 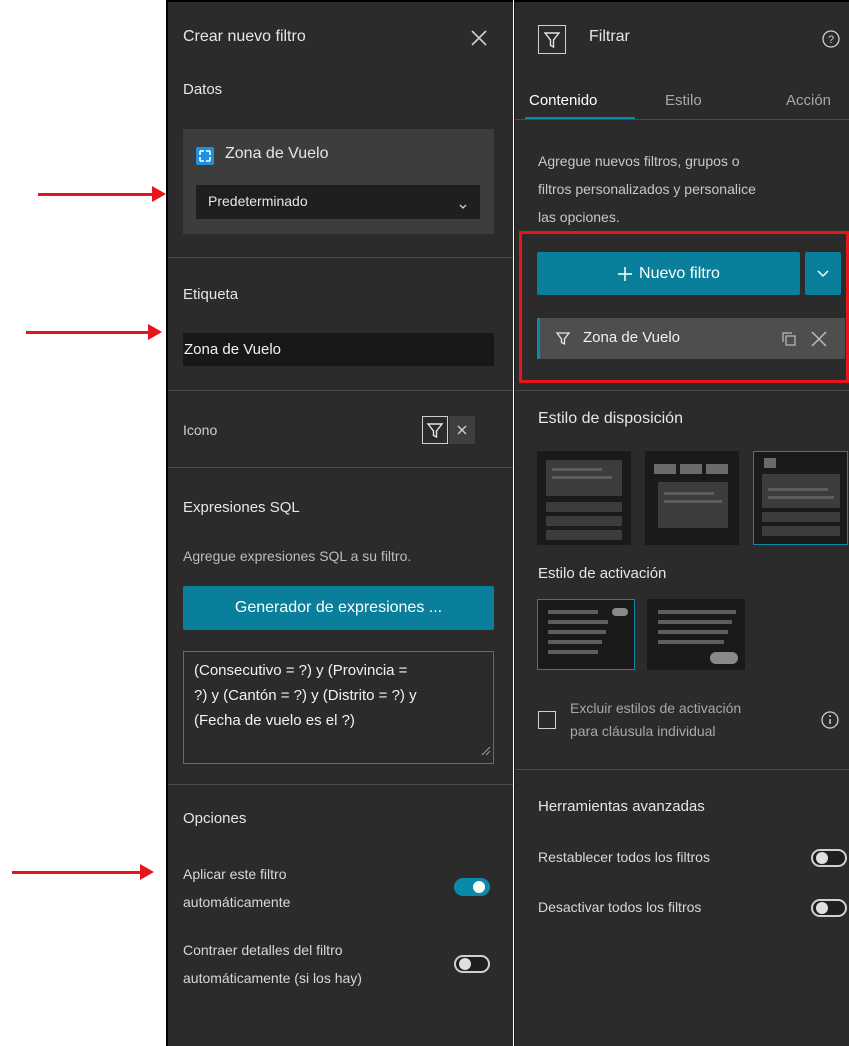 What do you see at coordinates (625, 273) in the screenshot?
I see `plus-icon` at bounding box center [625, 273].